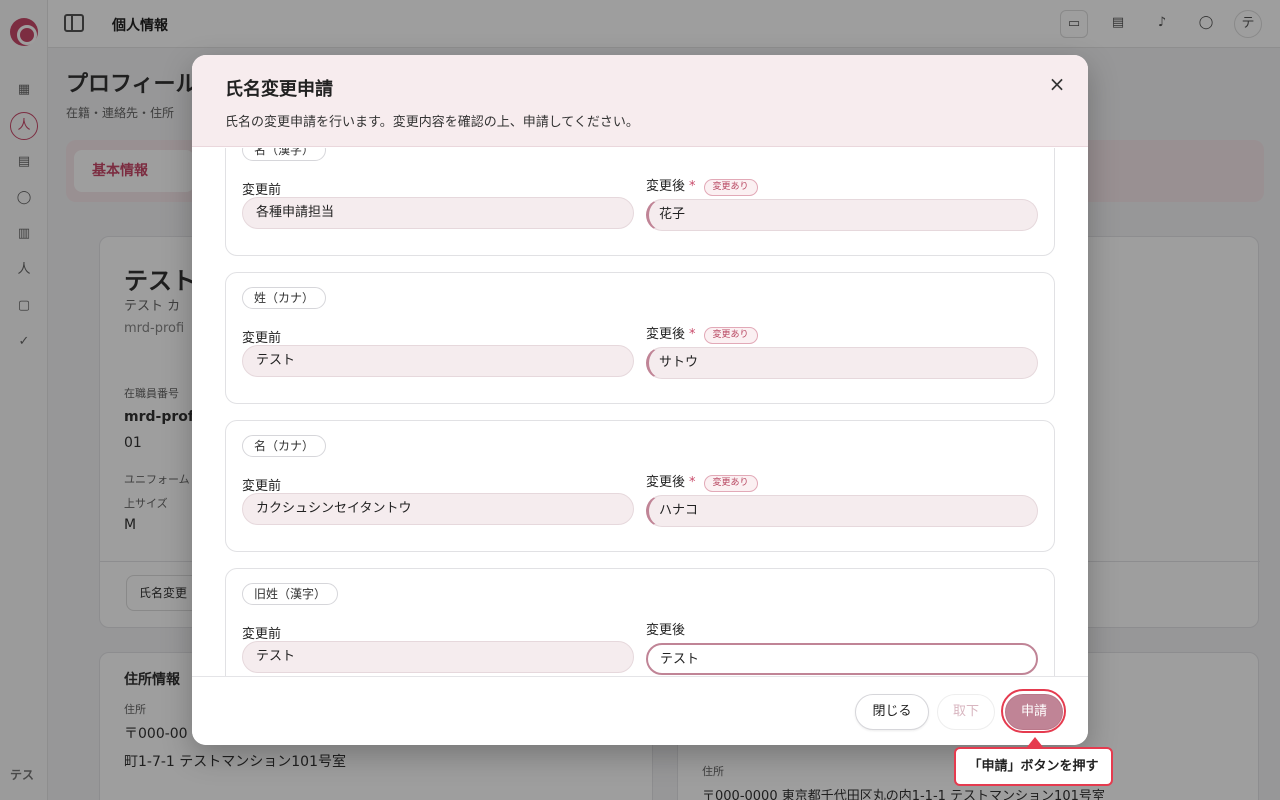 The width and height of the screenshot is (1280, 800). Describe the element at coordinates (1035, 742) in the screenshot. I see `callout-arrow` at that location.